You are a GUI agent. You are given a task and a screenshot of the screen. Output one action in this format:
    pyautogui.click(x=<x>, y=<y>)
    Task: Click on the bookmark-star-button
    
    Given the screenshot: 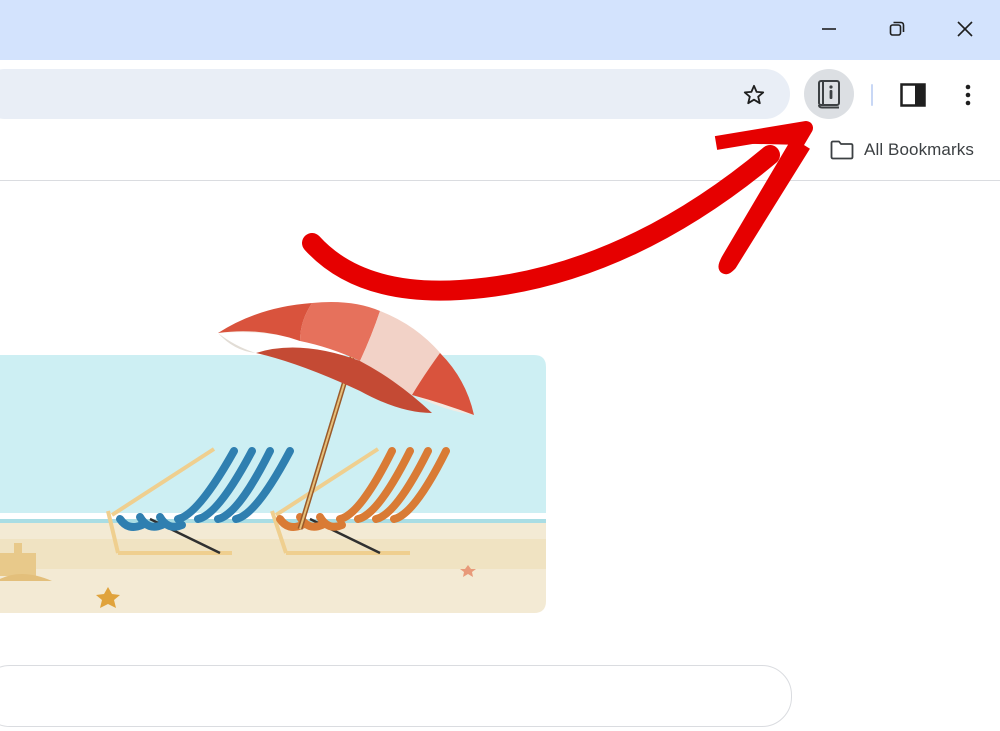 What is the action you would take?
    pyautogui.click(x=754, y=95)
    